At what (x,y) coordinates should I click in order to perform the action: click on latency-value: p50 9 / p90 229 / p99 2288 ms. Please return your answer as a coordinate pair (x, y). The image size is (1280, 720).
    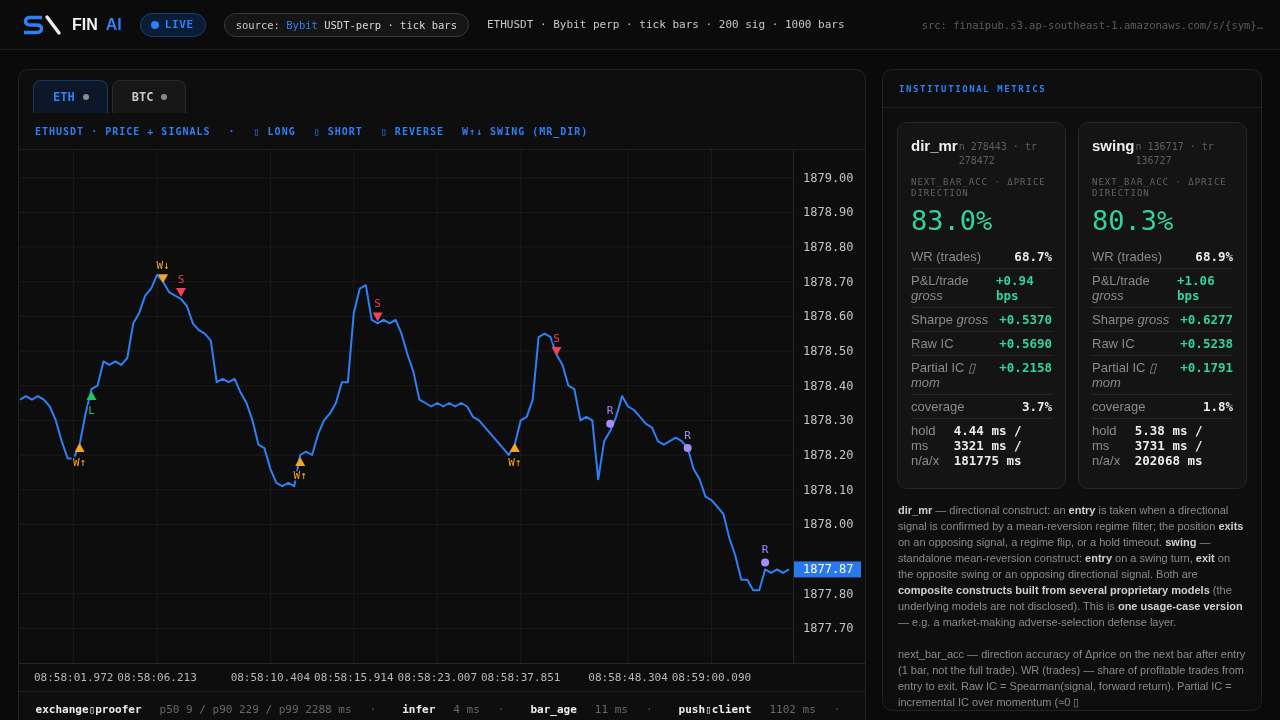
    Looking at the image, I should click on (255, 710).